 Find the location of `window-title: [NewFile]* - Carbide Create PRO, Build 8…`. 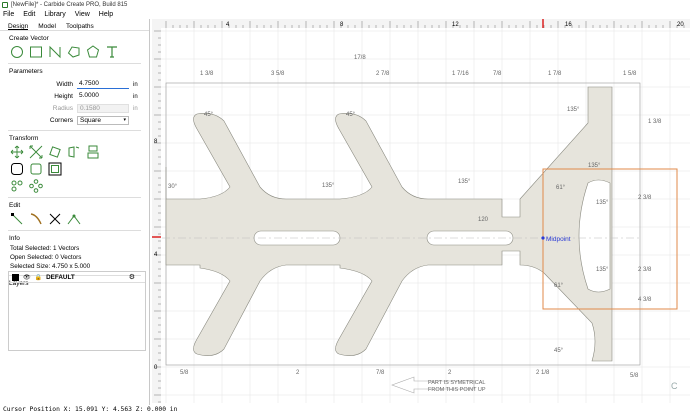

window-title: [NewFile]* - Carbide Create PRO, Build 8… is located at coordinates (69, 4).